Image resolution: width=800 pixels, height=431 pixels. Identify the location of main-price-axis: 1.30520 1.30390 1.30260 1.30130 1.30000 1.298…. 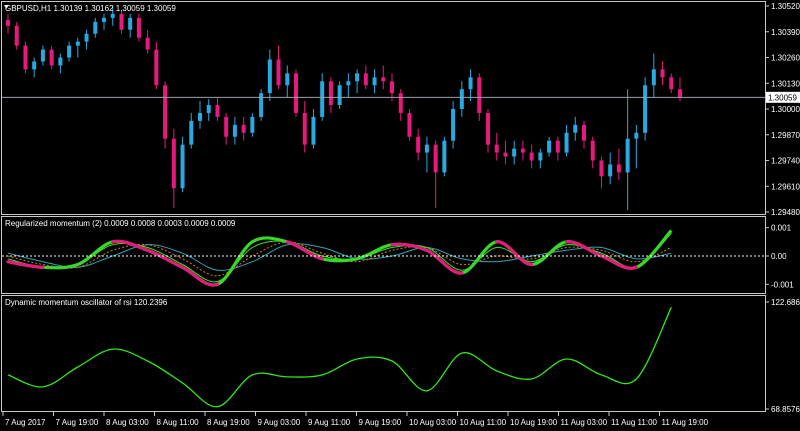
(782, 109).